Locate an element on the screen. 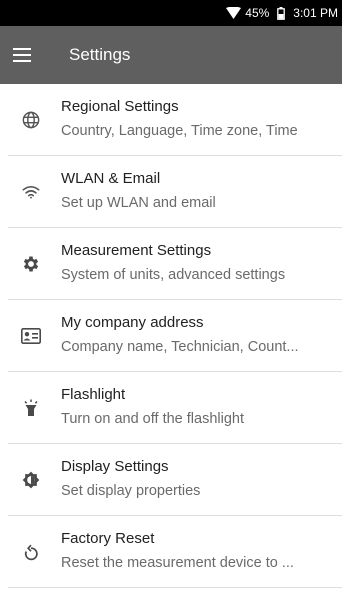 This screenshot has width=342, height=606. settings-item-title: Measurement Settings is located at coordinates (136, 250).